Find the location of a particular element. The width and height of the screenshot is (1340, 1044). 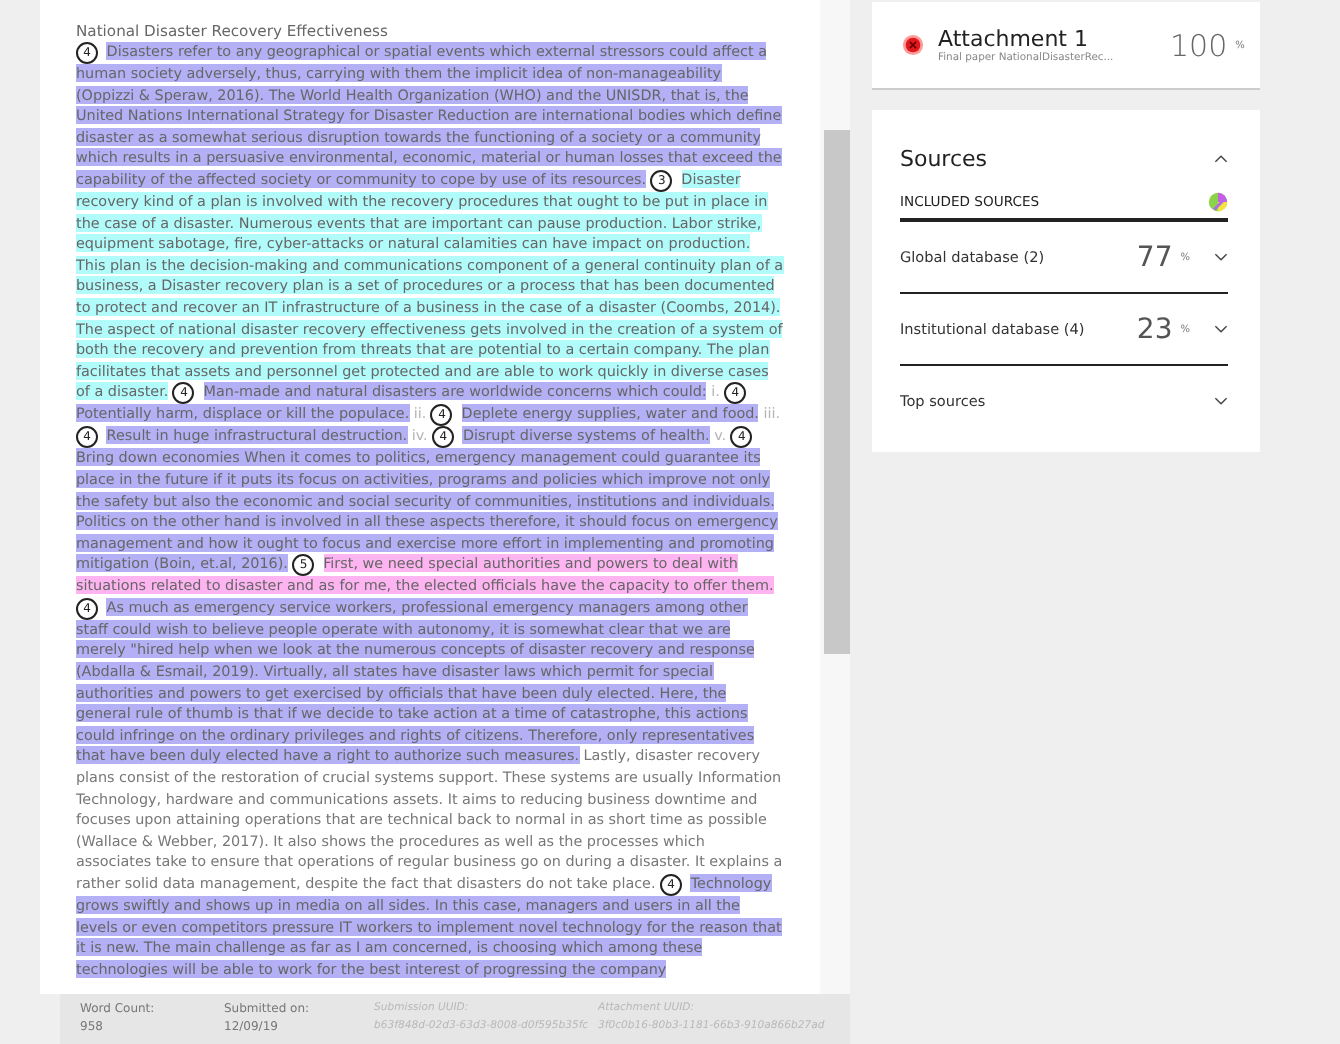

source-score: 77 is located at coordinates (1154, 257).